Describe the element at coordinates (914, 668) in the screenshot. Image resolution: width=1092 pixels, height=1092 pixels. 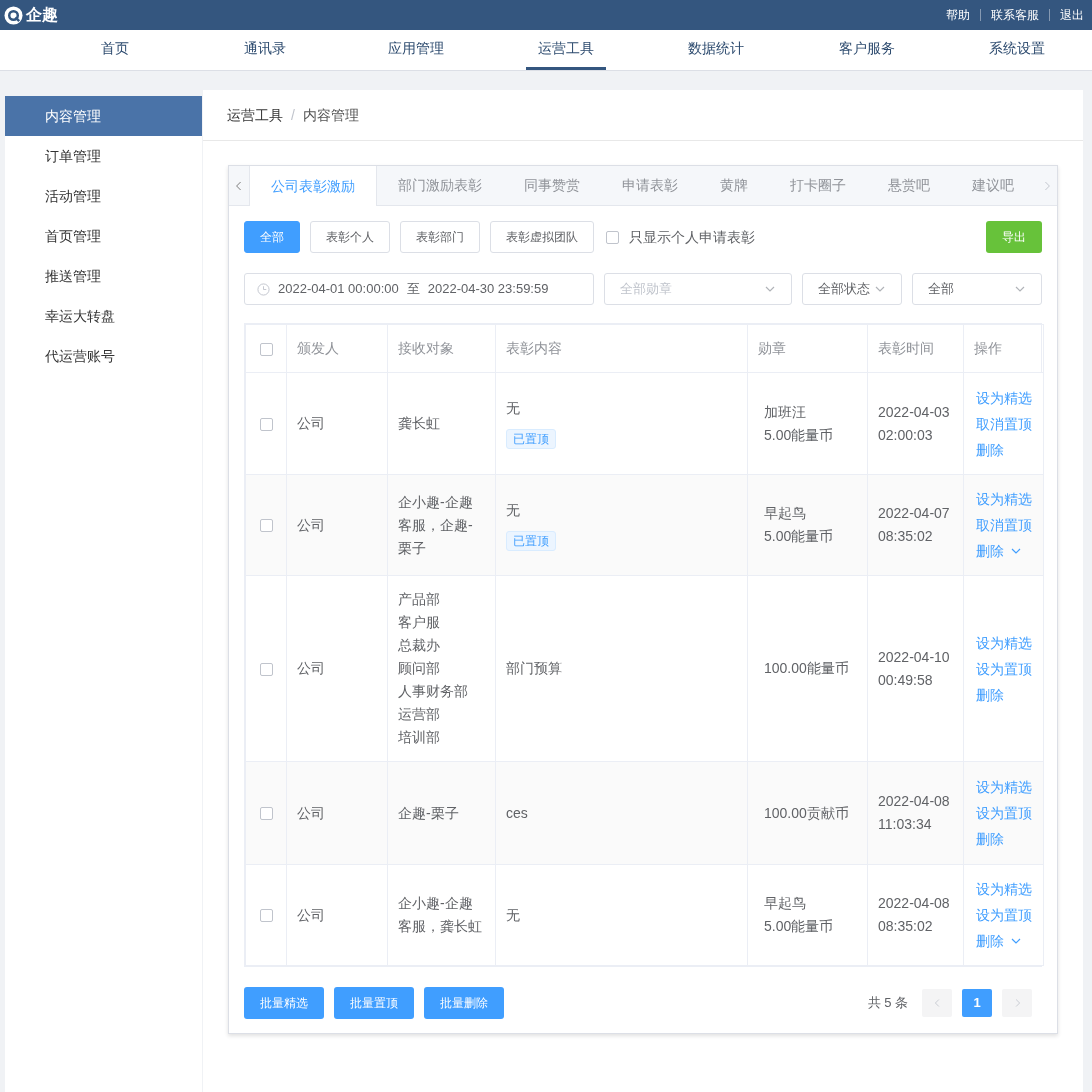
I see `table-cell-text: 2022-04-10 00:49:58` at that location.